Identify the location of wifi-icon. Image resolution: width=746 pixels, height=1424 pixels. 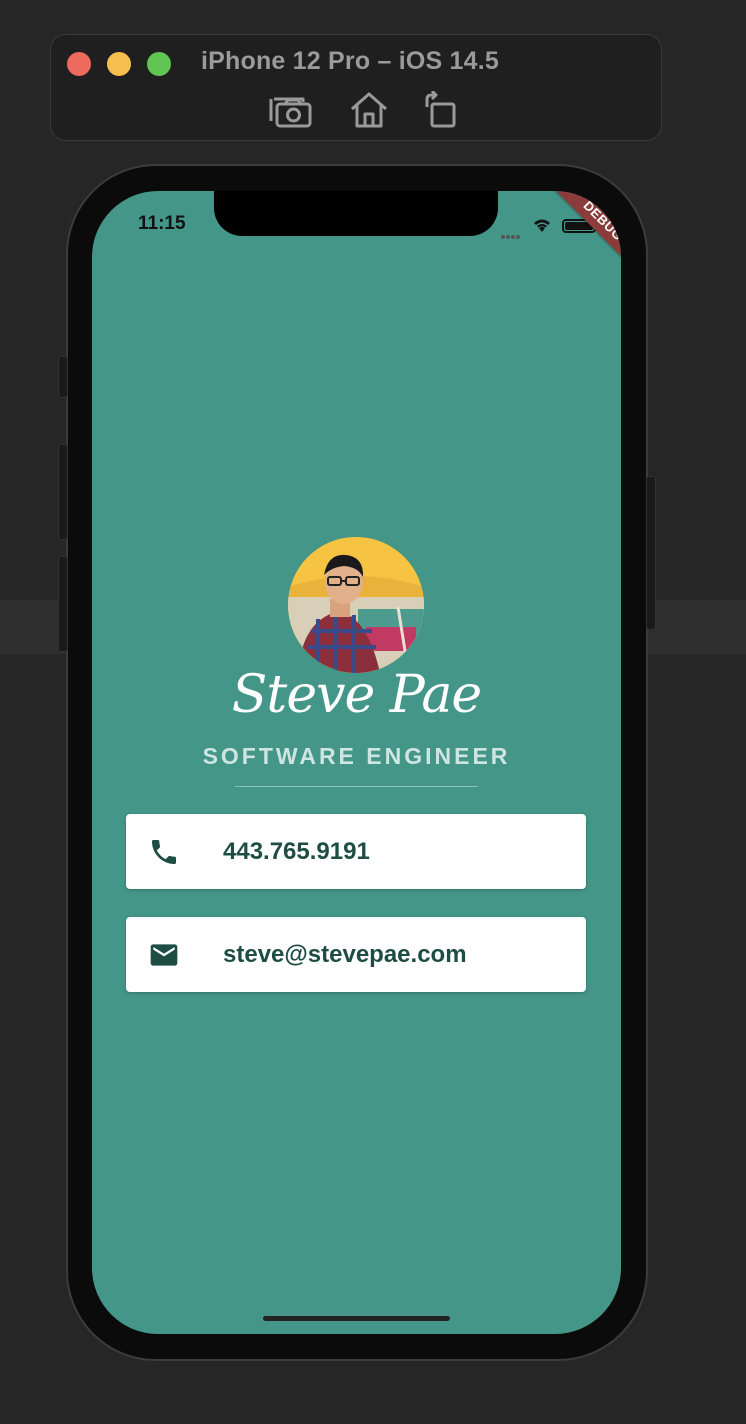
(542, 225).